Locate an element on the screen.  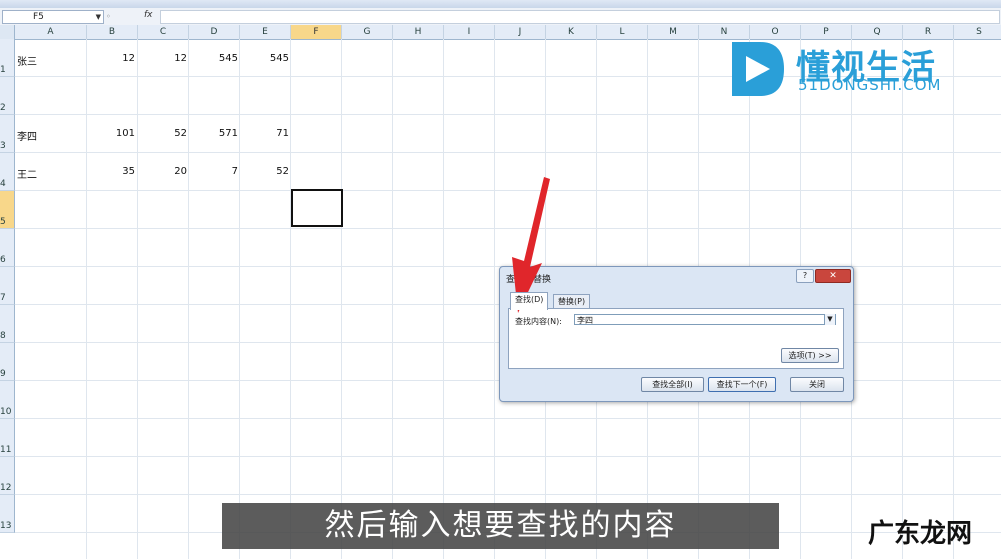
row-header-11: 11 is located at coordinates (7, 438).